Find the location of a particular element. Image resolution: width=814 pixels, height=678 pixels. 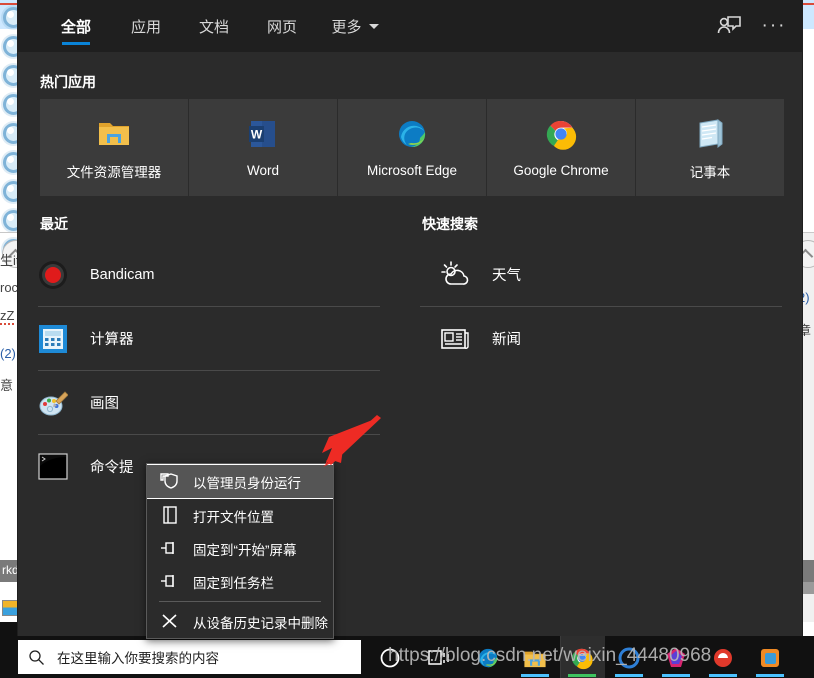

tab-1: 全部 is located at coordinates (76, 26).